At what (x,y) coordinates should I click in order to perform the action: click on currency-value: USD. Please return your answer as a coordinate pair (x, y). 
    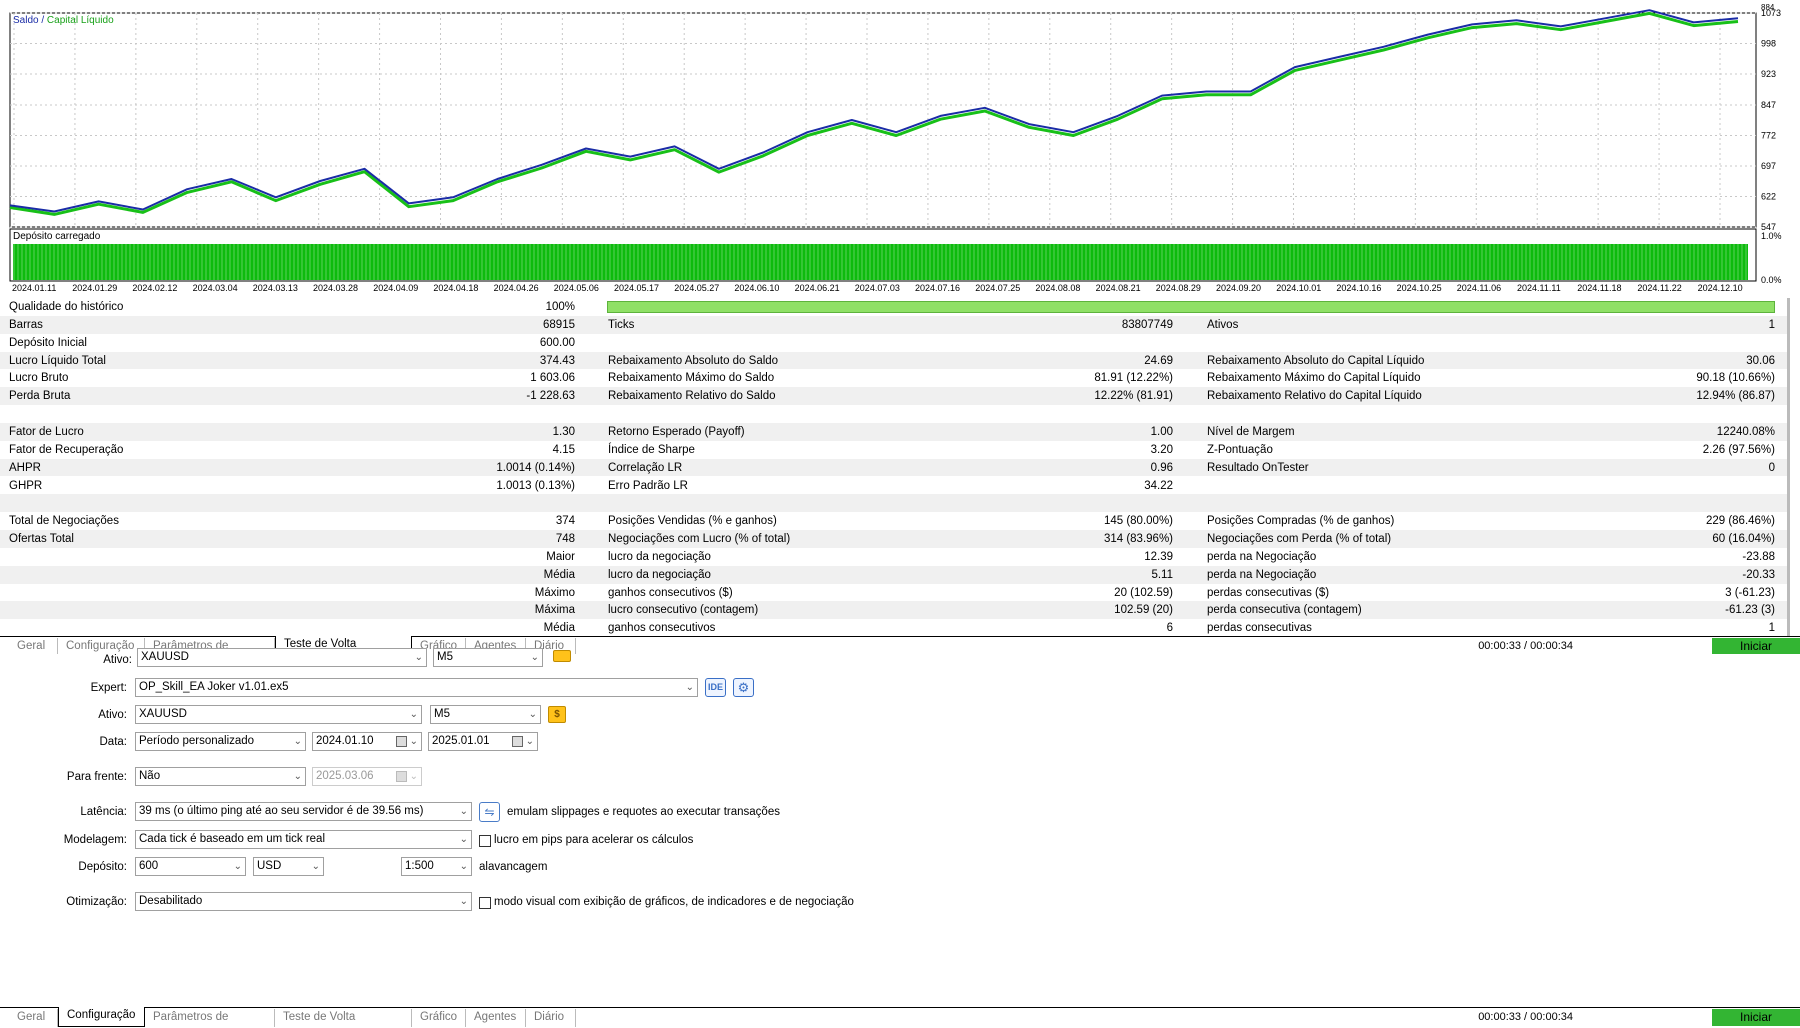
    Looking at the image, I should click on (269, 866).